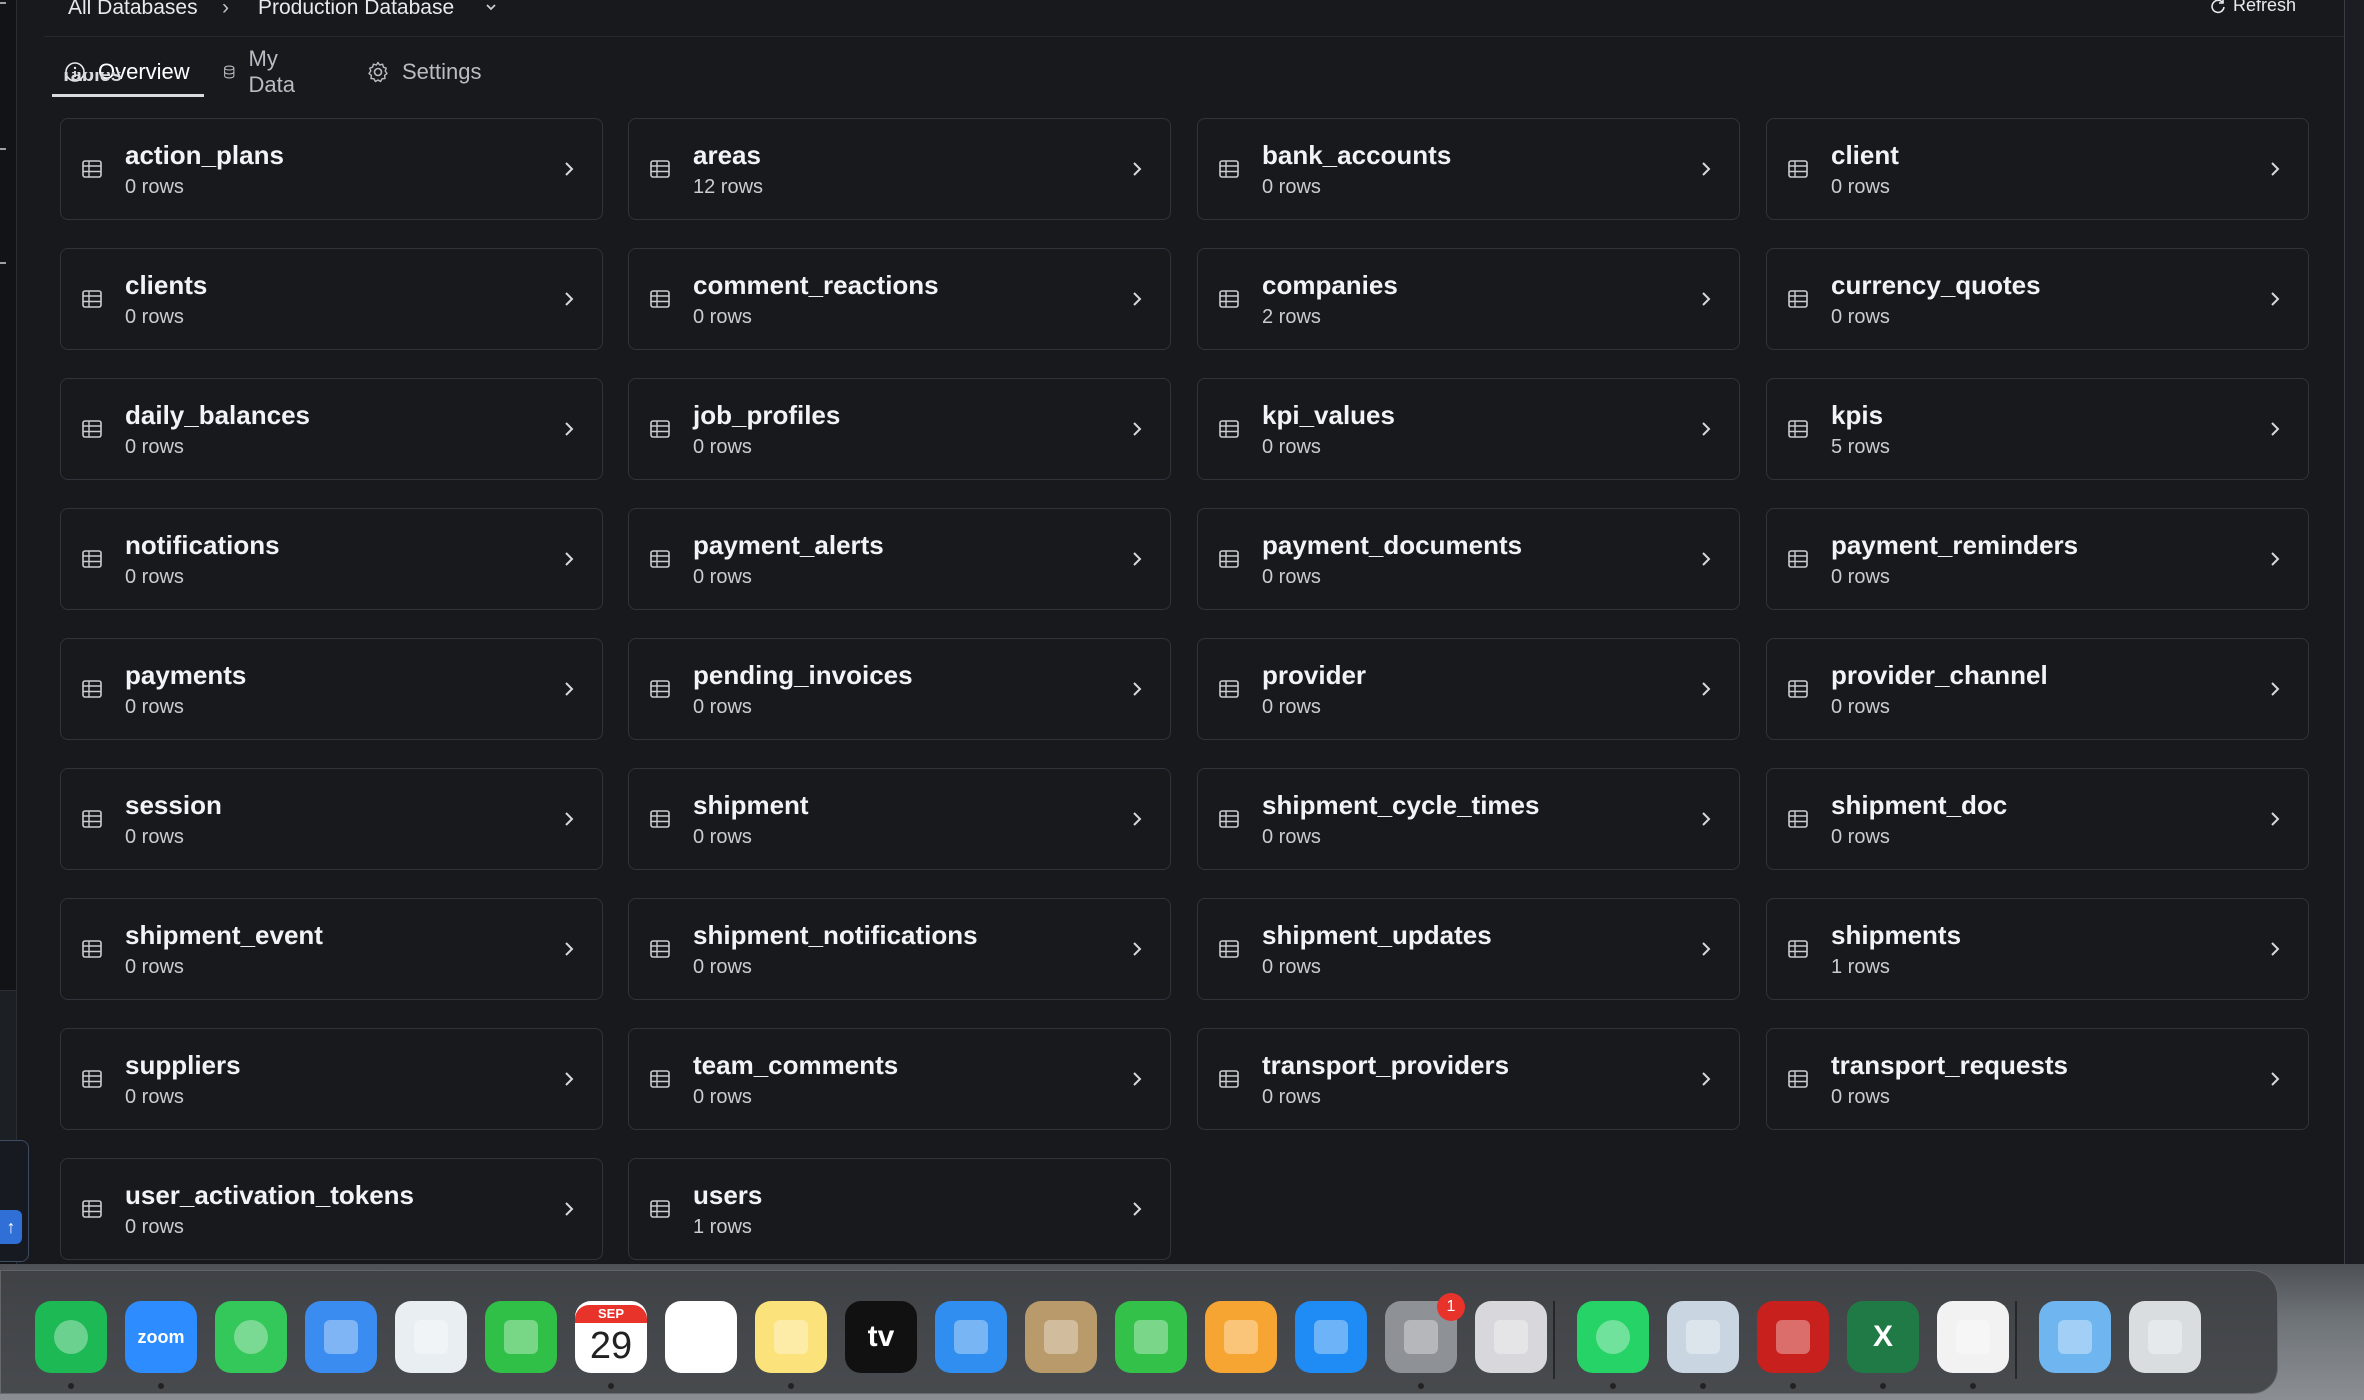  Describe the element at coordinates (1468, 819) in the screenshot. I see `table-card-shipment-cycle-times: shipment_cycle_times 0 rows` at that location.